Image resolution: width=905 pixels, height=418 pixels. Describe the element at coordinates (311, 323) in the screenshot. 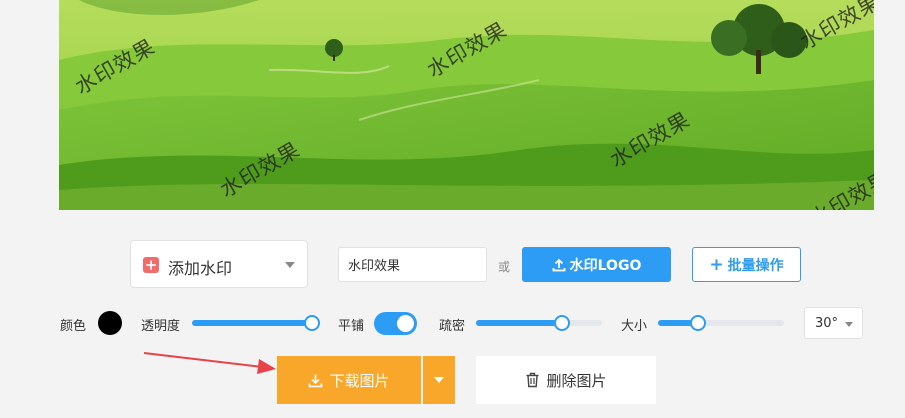

I see `opacity-slider-handle` at that location.